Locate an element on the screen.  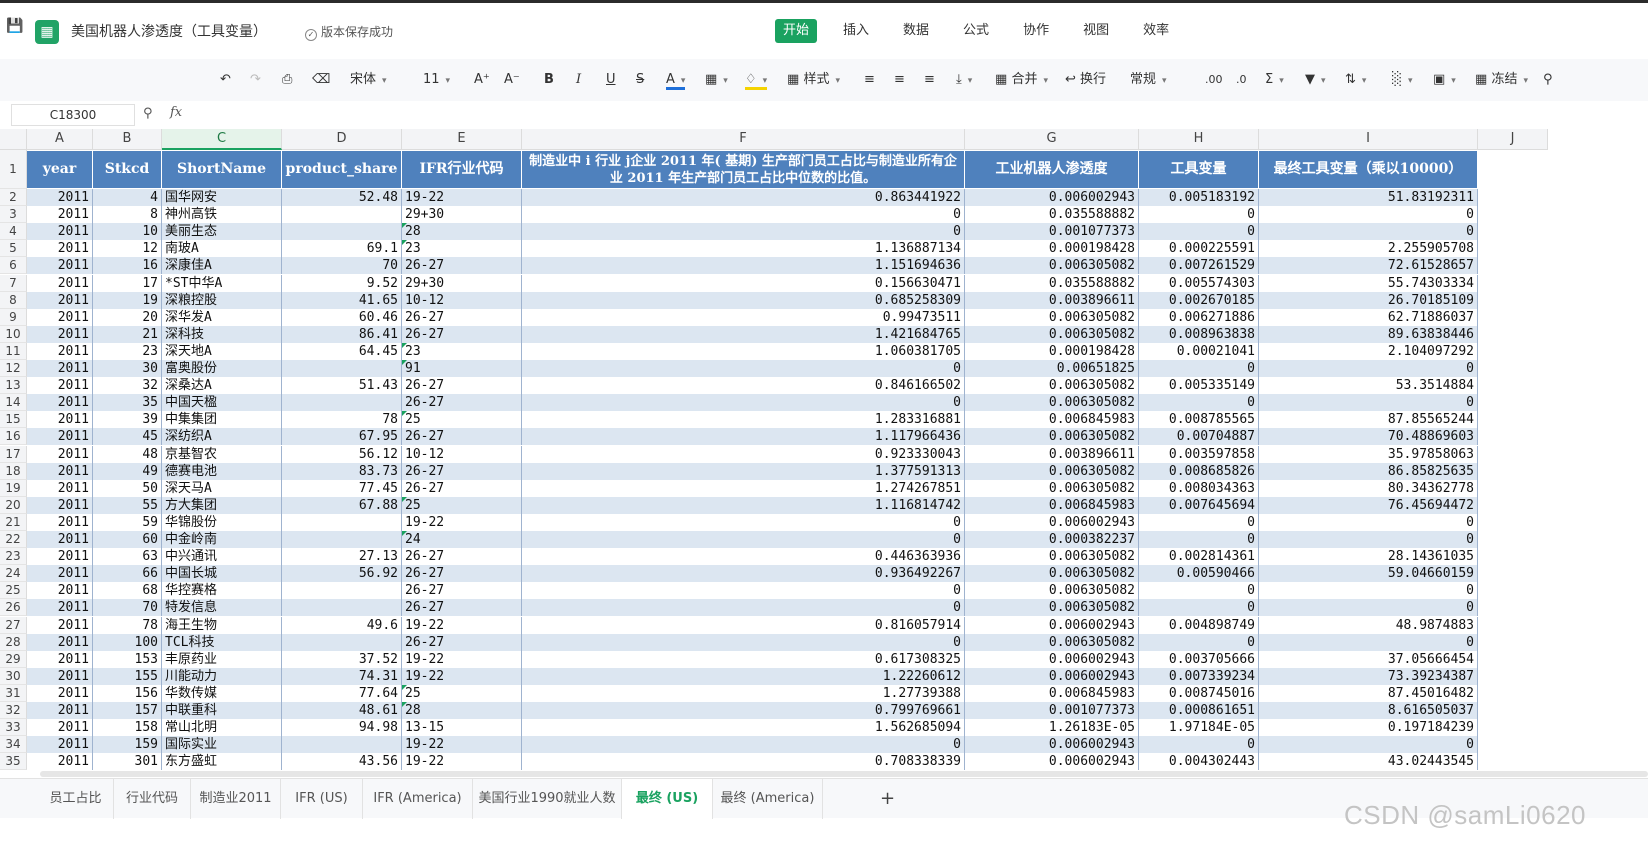
header-cell-E: IFR行业代码 is located at coordinates (462, 169).